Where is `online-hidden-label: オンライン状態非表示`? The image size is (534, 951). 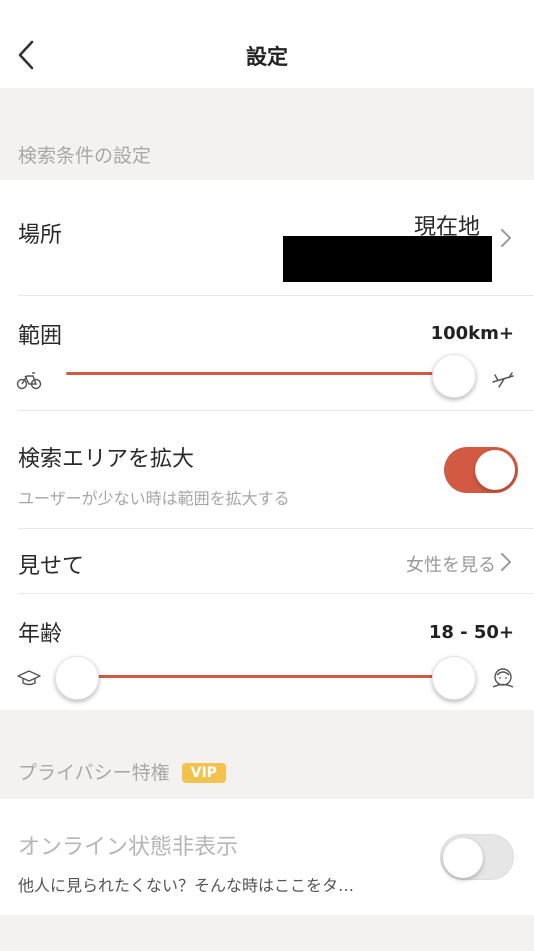 online-hidden-label: オンライン状態非表示 is located at coordinates (128, 847).